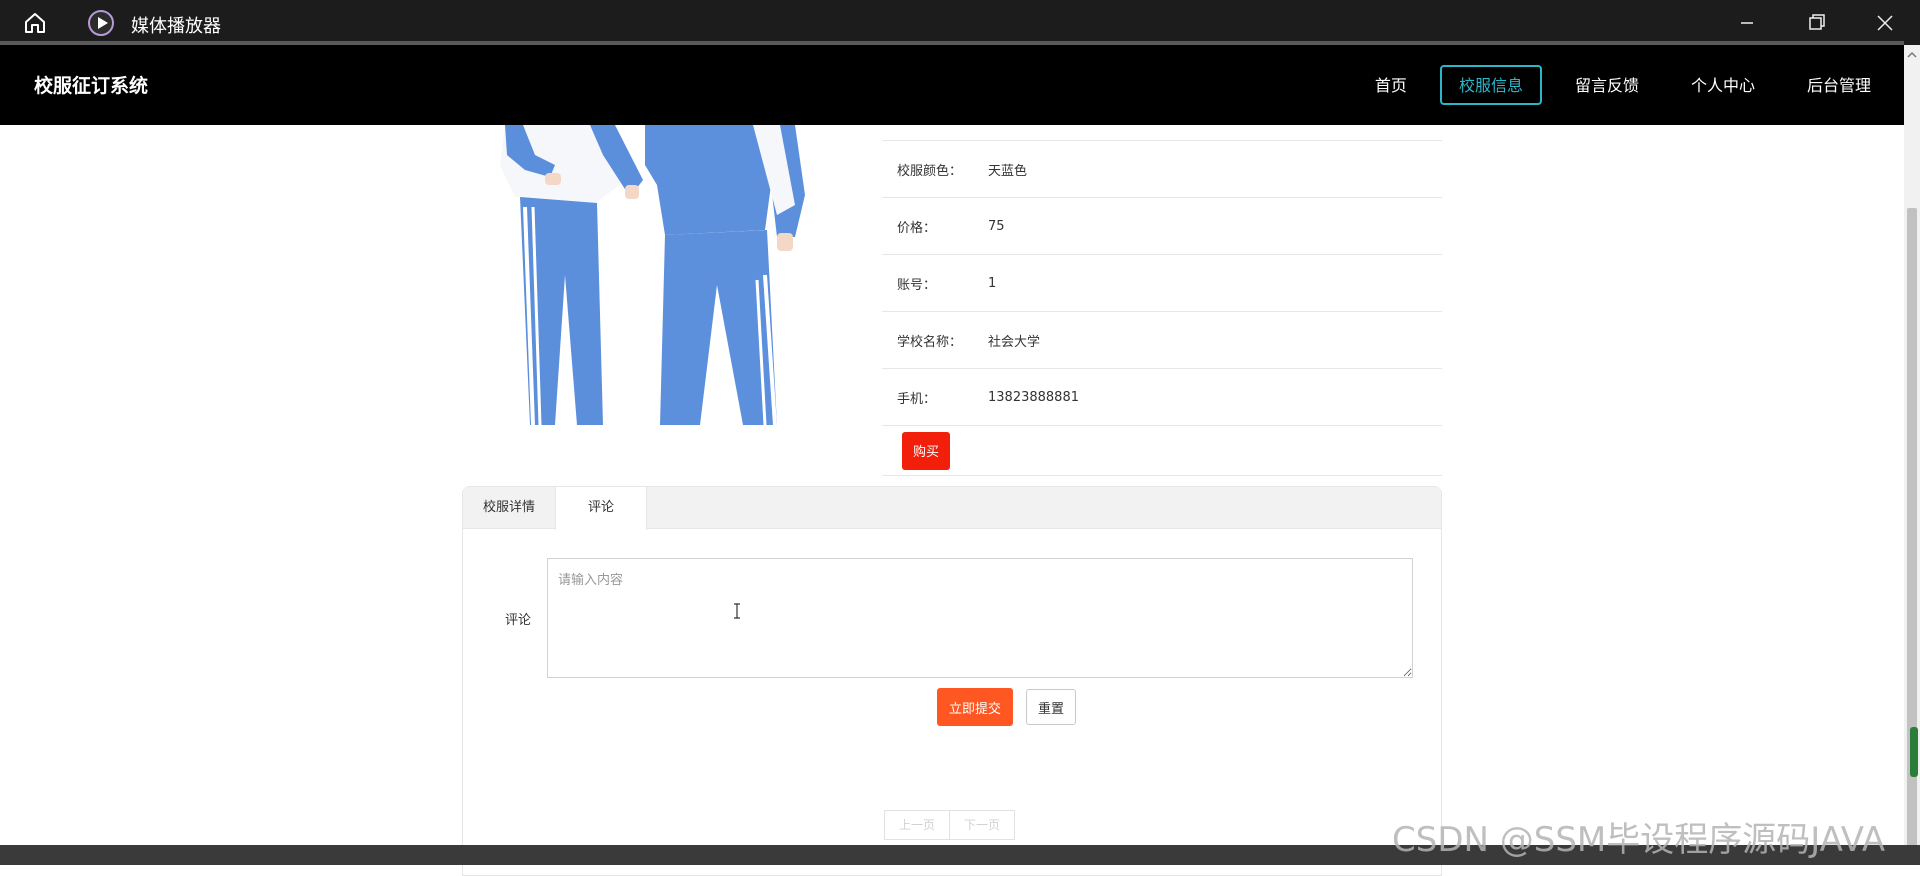  Describe the element at coordinates (1884, 23) in the screenshot. I see `close-icon` at that location.